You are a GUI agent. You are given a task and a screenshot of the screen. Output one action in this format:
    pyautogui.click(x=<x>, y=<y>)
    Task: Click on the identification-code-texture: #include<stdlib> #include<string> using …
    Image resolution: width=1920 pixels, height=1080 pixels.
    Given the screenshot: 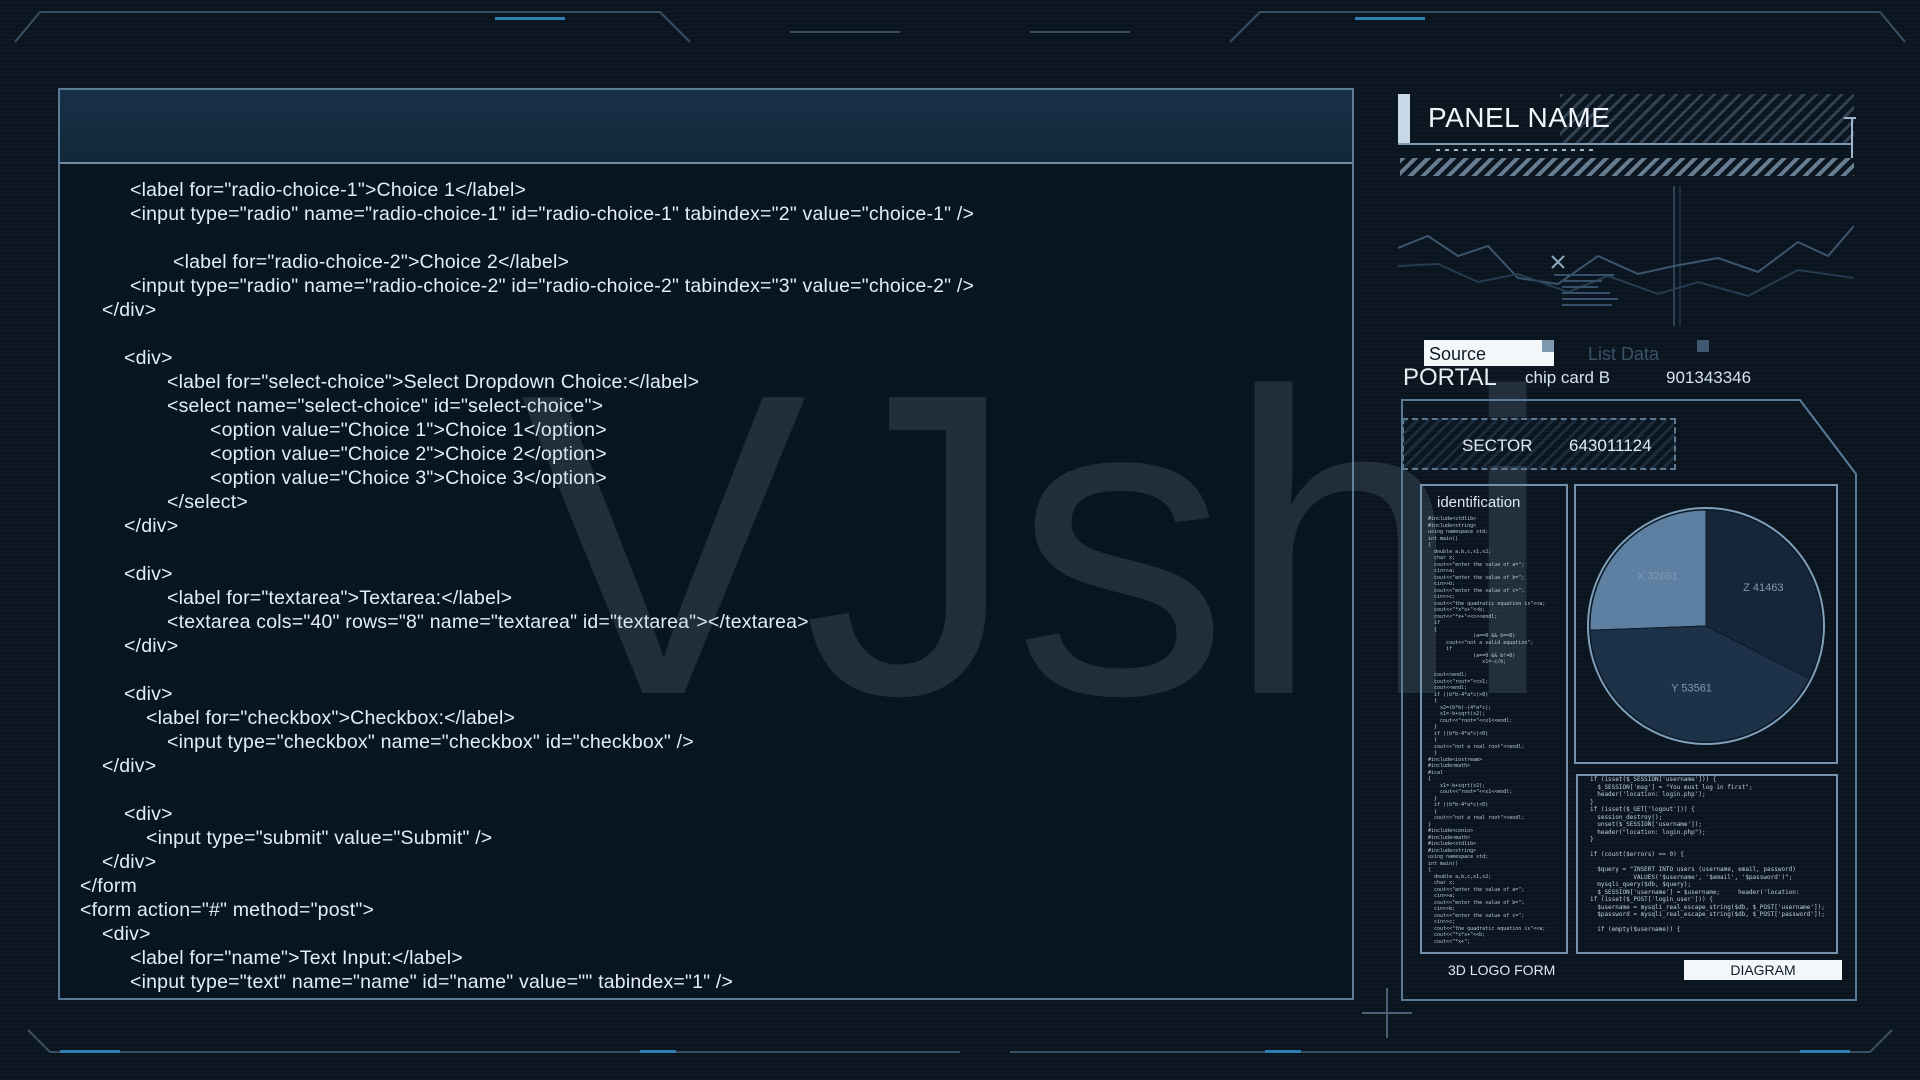 What is the action you would take?
    pyautogui.click(x=1487, y=730)
    